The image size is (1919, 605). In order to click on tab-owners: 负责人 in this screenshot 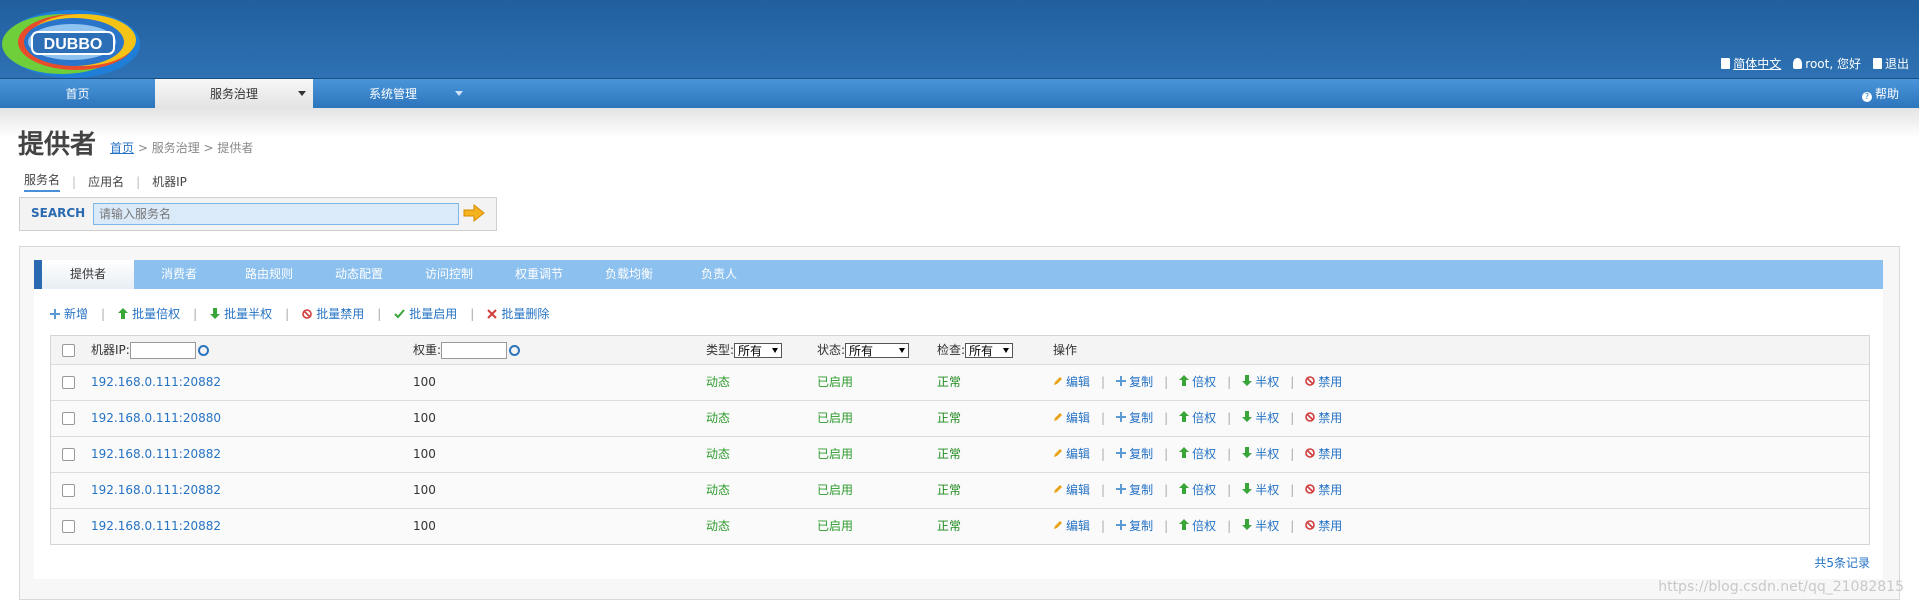, I will do `click(719, 274)`.